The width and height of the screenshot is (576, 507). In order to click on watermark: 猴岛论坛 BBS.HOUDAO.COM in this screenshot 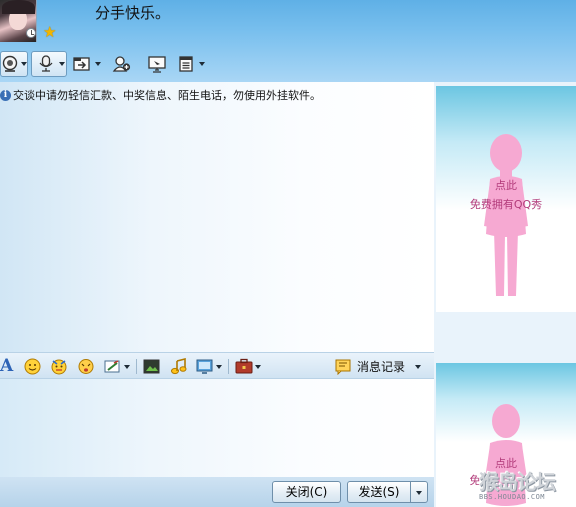, I will do `click(527, 486)`.